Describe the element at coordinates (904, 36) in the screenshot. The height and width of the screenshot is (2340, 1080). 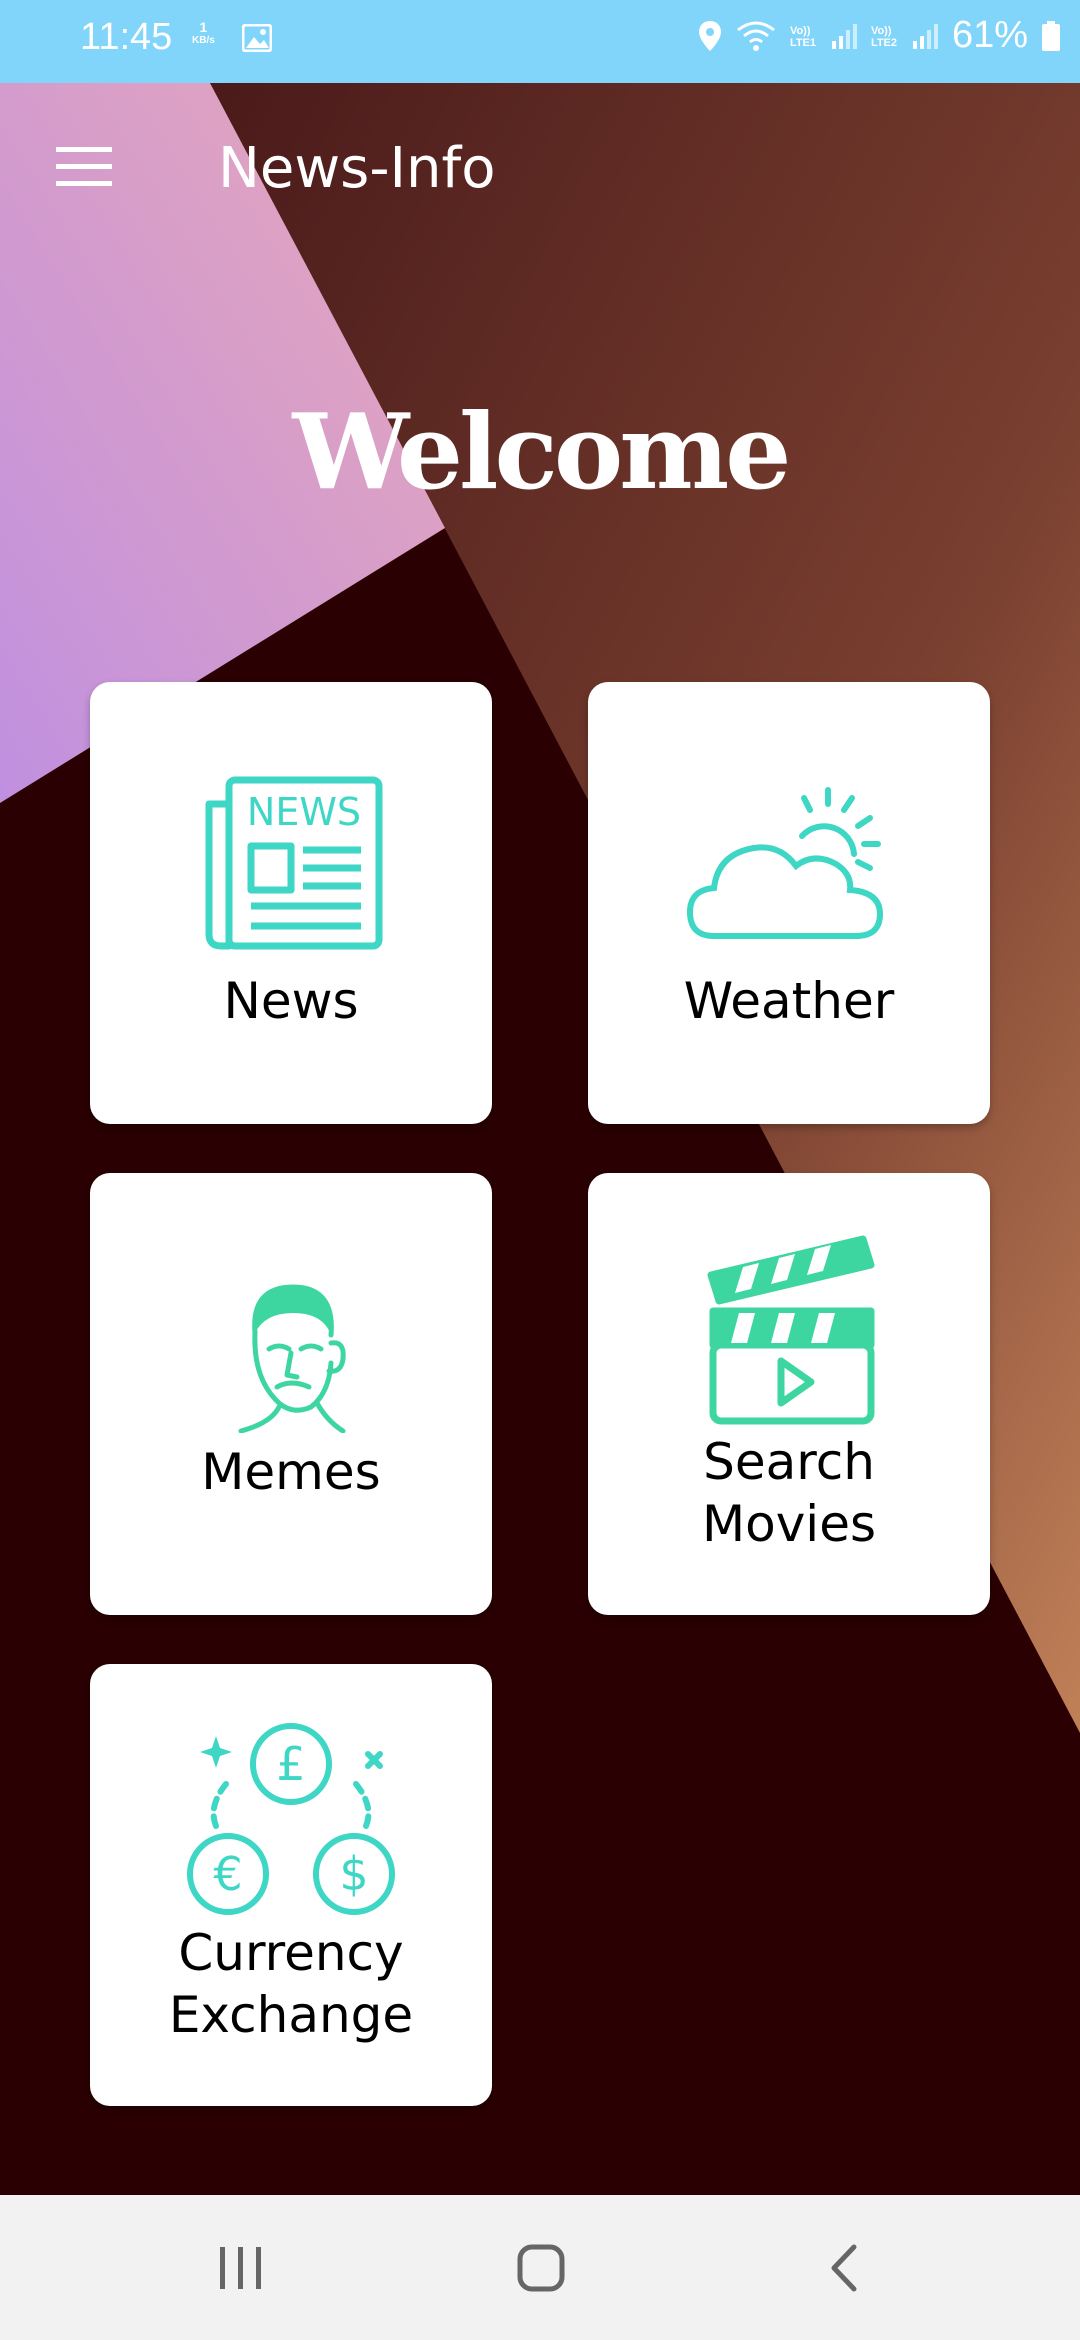
I see `sim2-signal: Vo)) LTE2` at that location.